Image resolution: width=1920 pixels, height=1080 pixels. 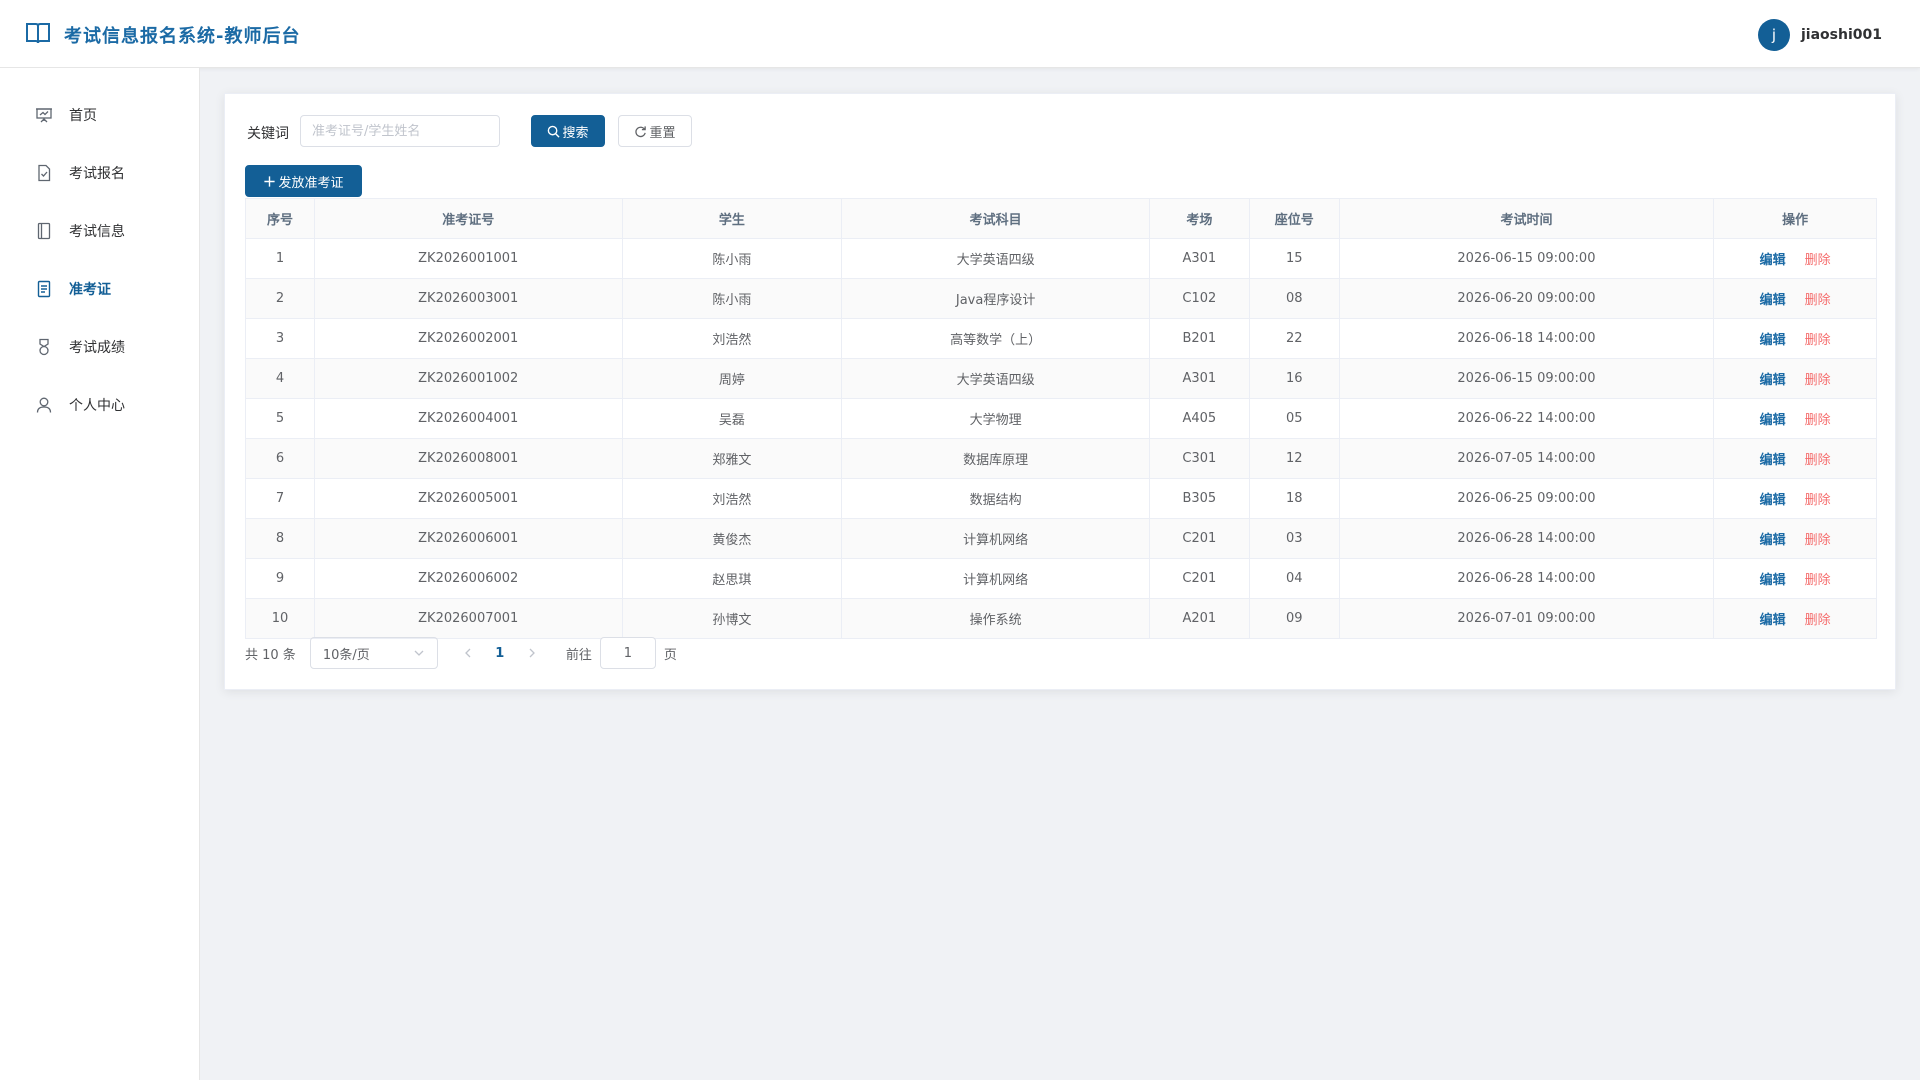 What do you see at coordinates (280, 458) in the screenshot?
I see `cell-index: 6` at bounding box center [280, 458].